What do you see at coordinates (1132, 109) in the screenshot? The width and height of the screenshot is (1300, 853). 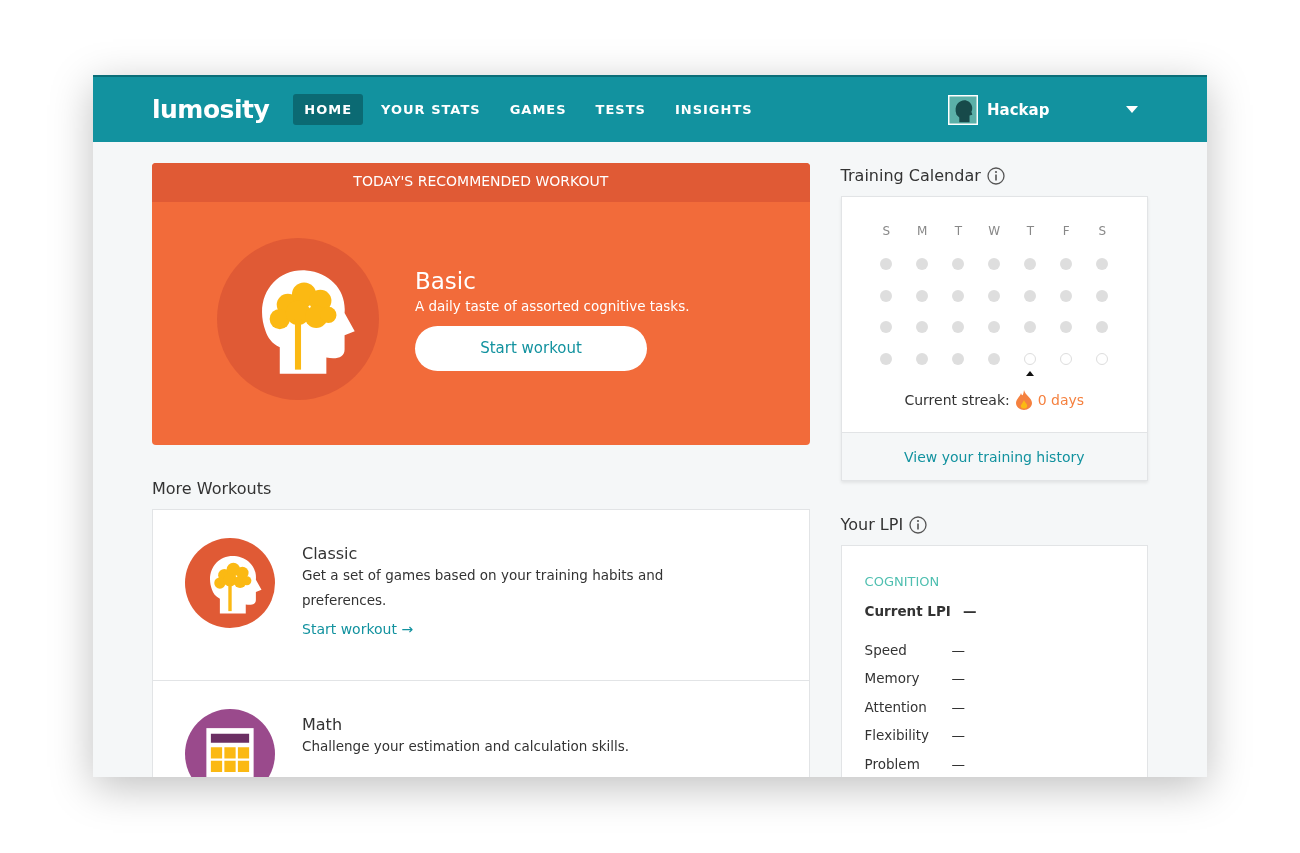 I see `caret-icon` at bounding box center [1132, 109].